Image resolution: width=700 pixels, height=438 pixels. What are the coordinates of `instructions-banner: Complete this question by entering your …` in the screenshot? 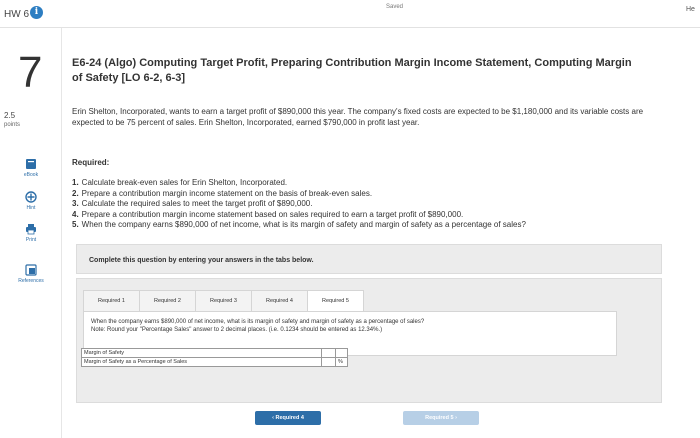 It's located at (369, 259).